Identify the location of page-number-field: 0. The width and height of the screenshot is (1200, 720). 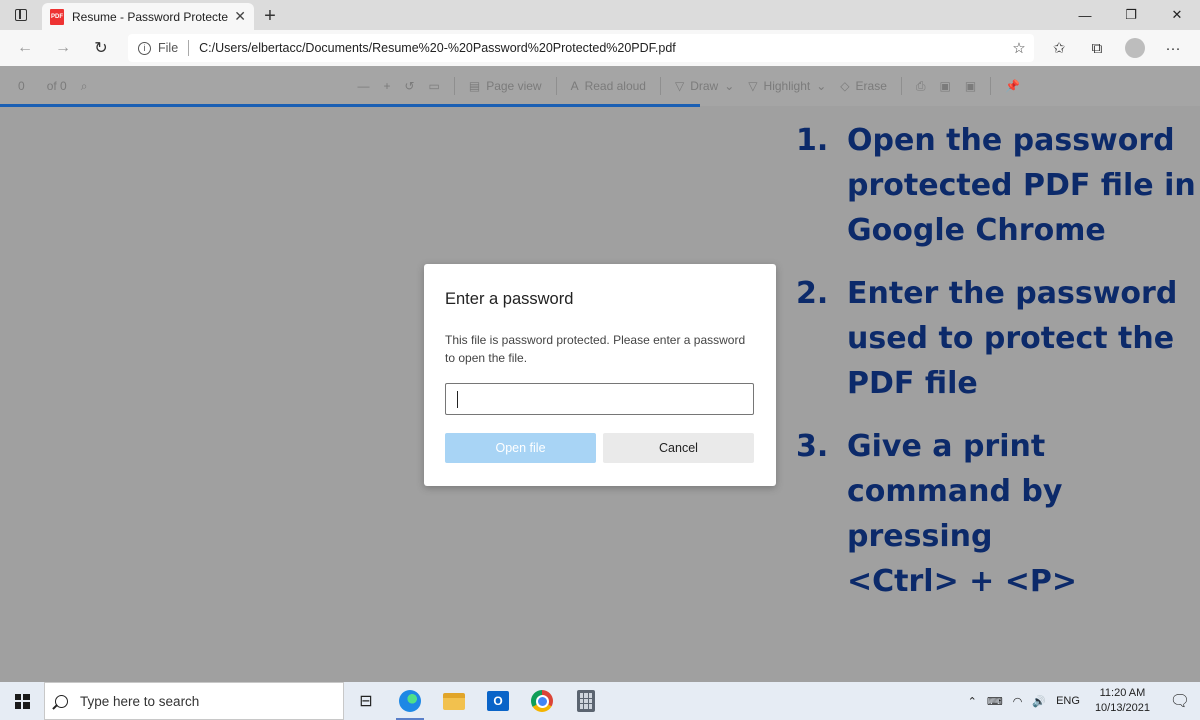
(21, 86).